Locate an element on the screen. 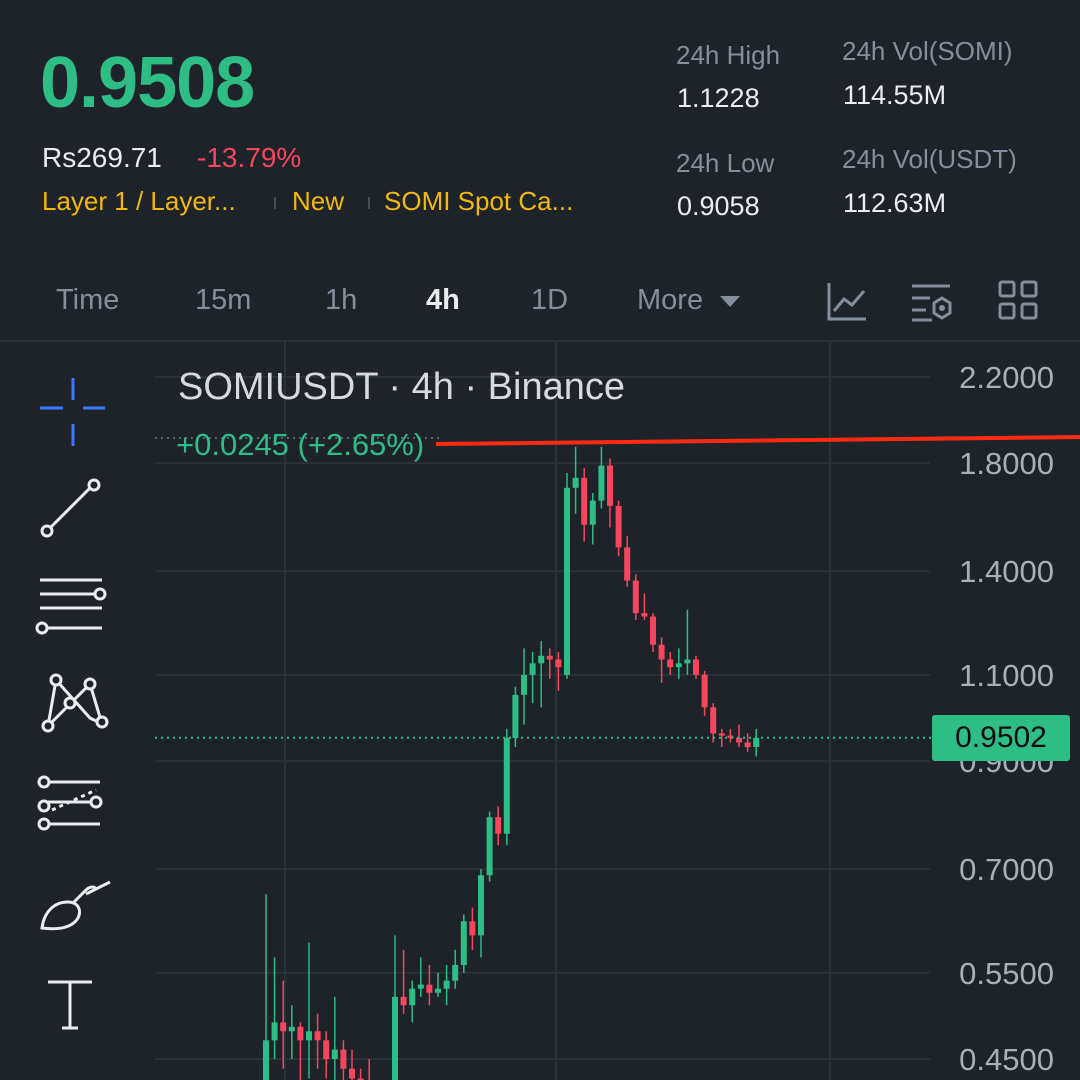 Image resolution: width=1080 pixels, height=1080 pixels. crosshair-icon is located at coordinates (73, 412).